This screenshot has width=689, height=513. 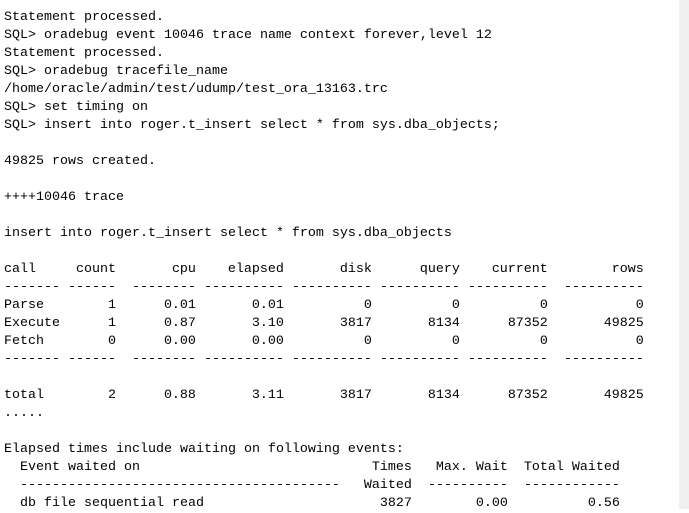 I want to click on table-cell: current, so click(x=519, y=269).